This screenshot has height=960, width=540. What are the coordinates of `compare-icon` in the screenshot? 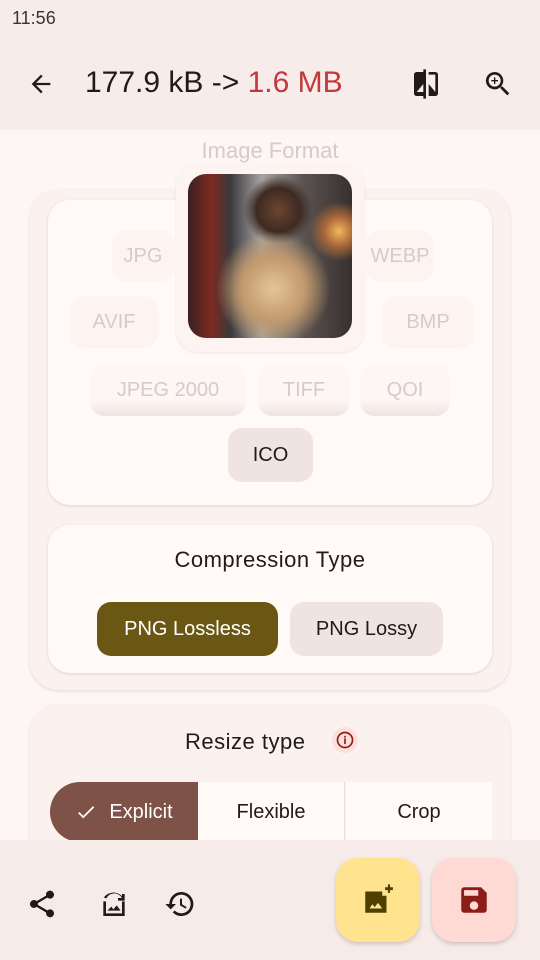 It's located at (426, 84).